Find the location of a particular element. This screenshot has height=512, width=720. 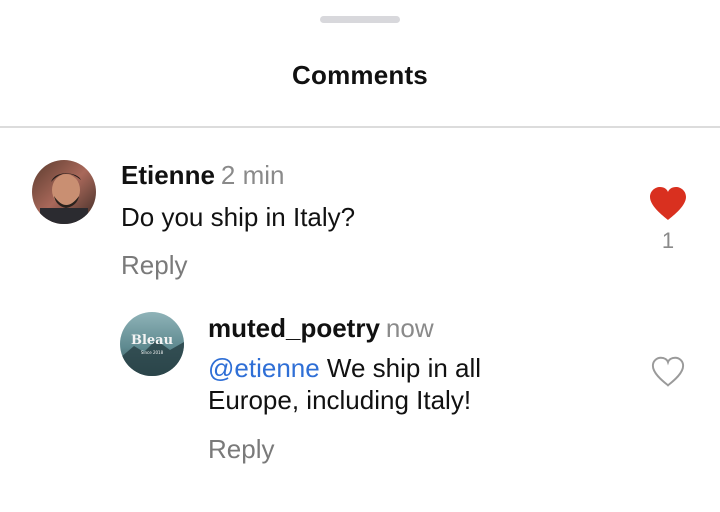

reply-username: muted_poetry is located at coordinates (294, 328).